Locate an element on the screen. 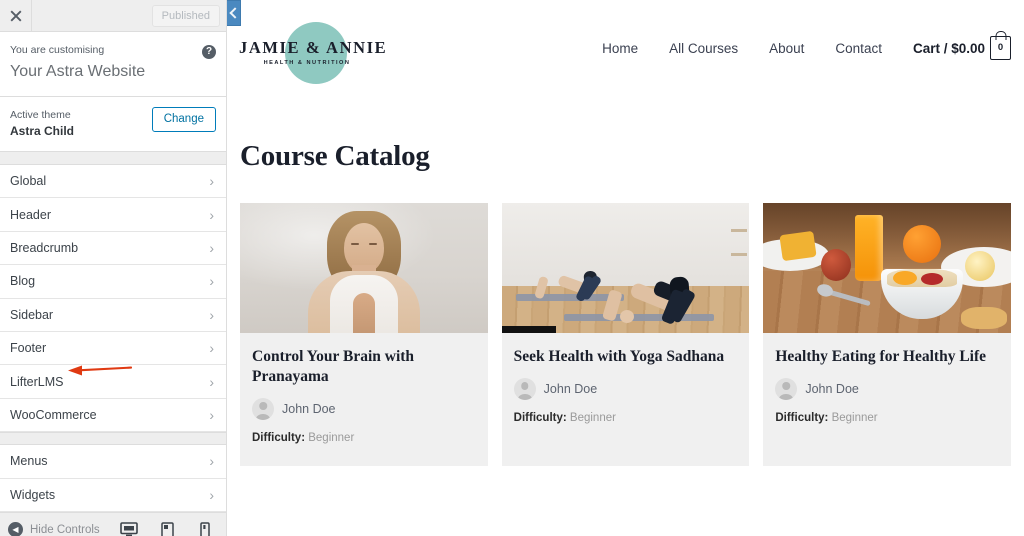 This screenshot has height=536, width=1024. customizer-topbar: Published is located at coordinates (113, 16).